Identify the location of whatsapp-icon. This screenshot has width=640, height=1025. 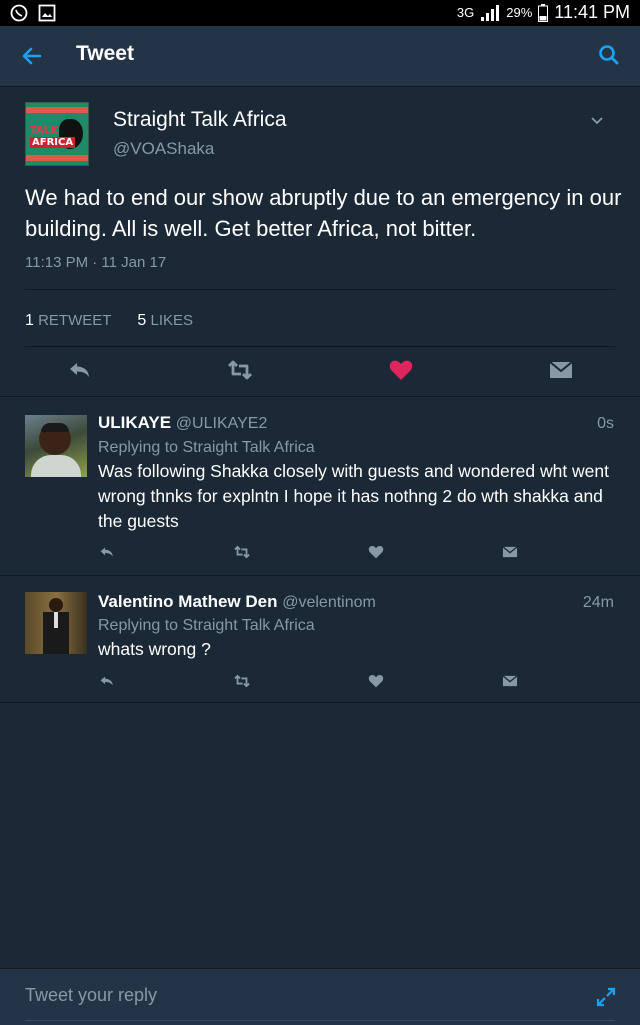
(19, 13).